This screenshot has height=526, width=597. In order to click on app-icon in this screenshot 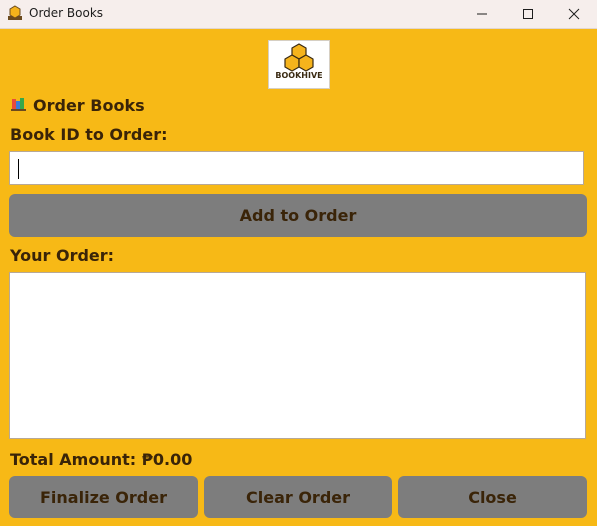, I will do `click(15, 13)`.